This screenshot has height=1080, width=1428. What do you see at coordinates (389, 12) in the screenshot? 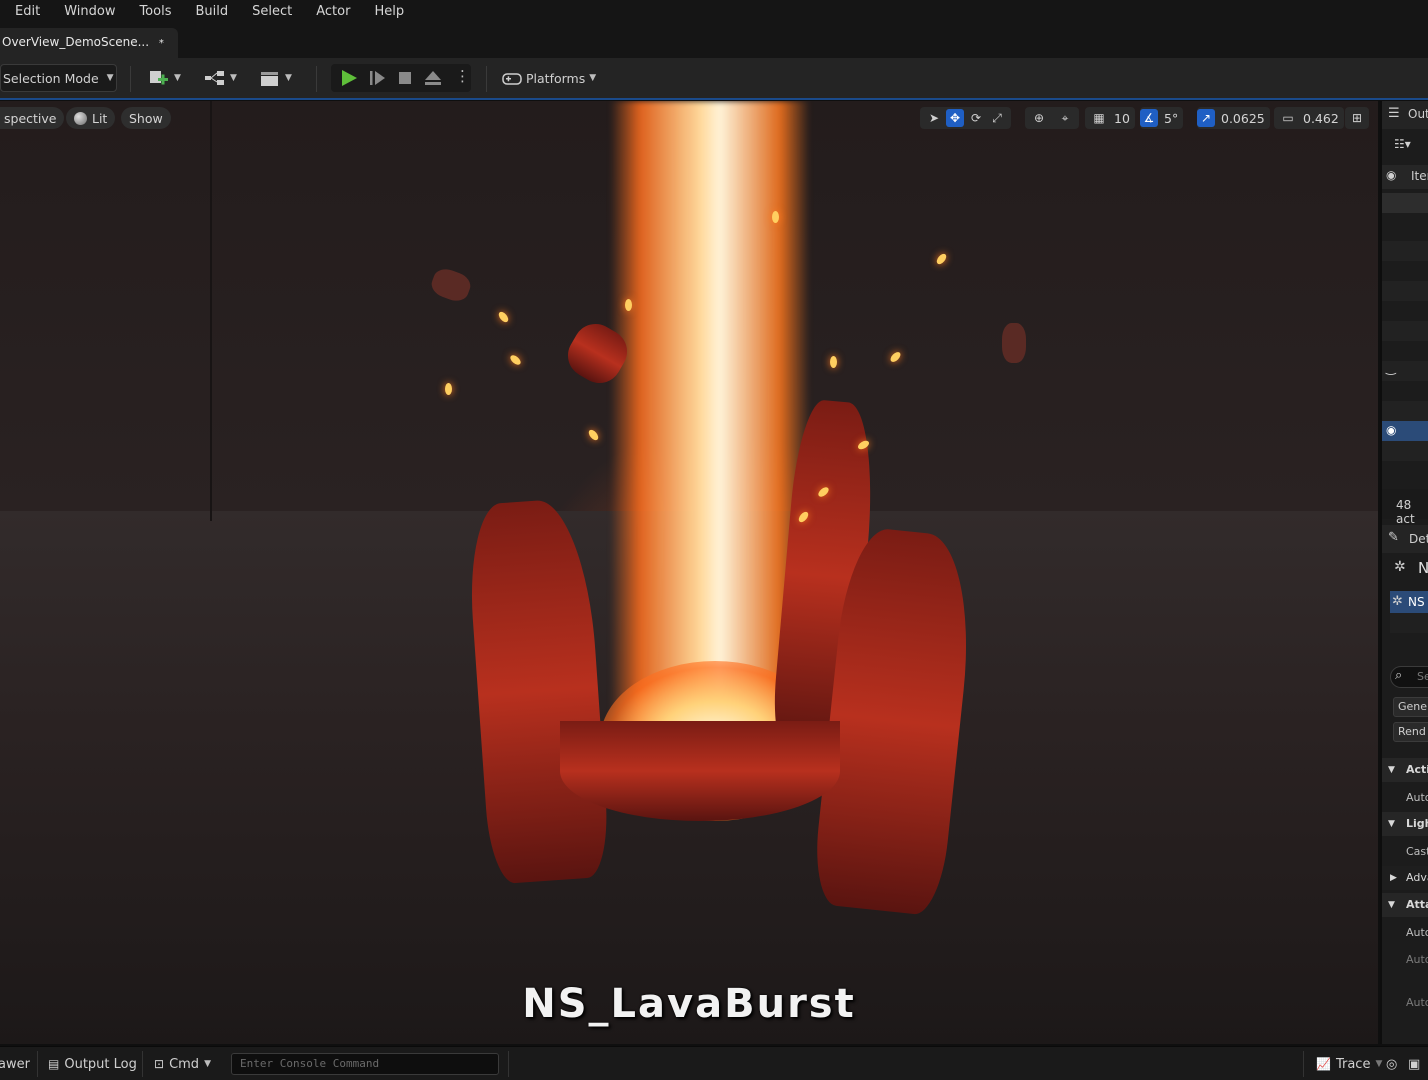
I see `menu-help: Help` at bounding box center [389, 12].